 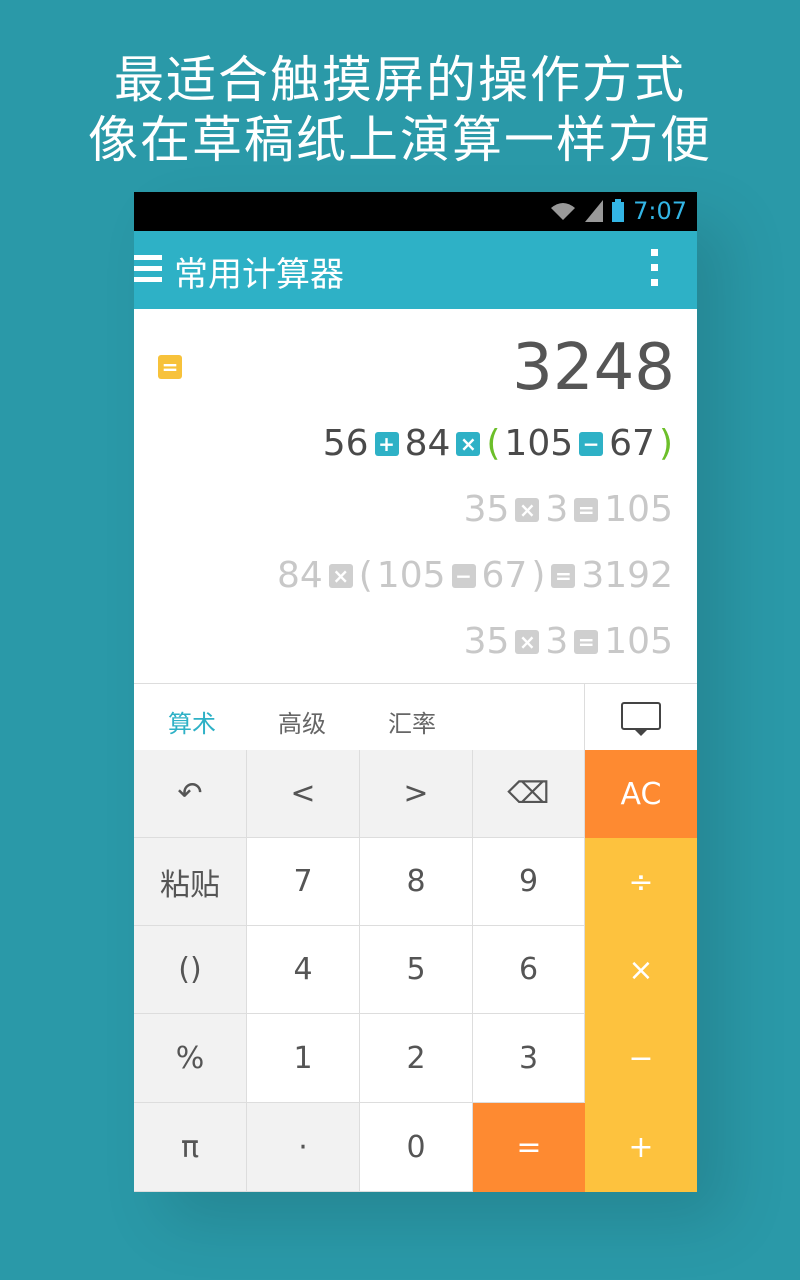 I want to click on hist-paren: (, so click(x=365, y=575).